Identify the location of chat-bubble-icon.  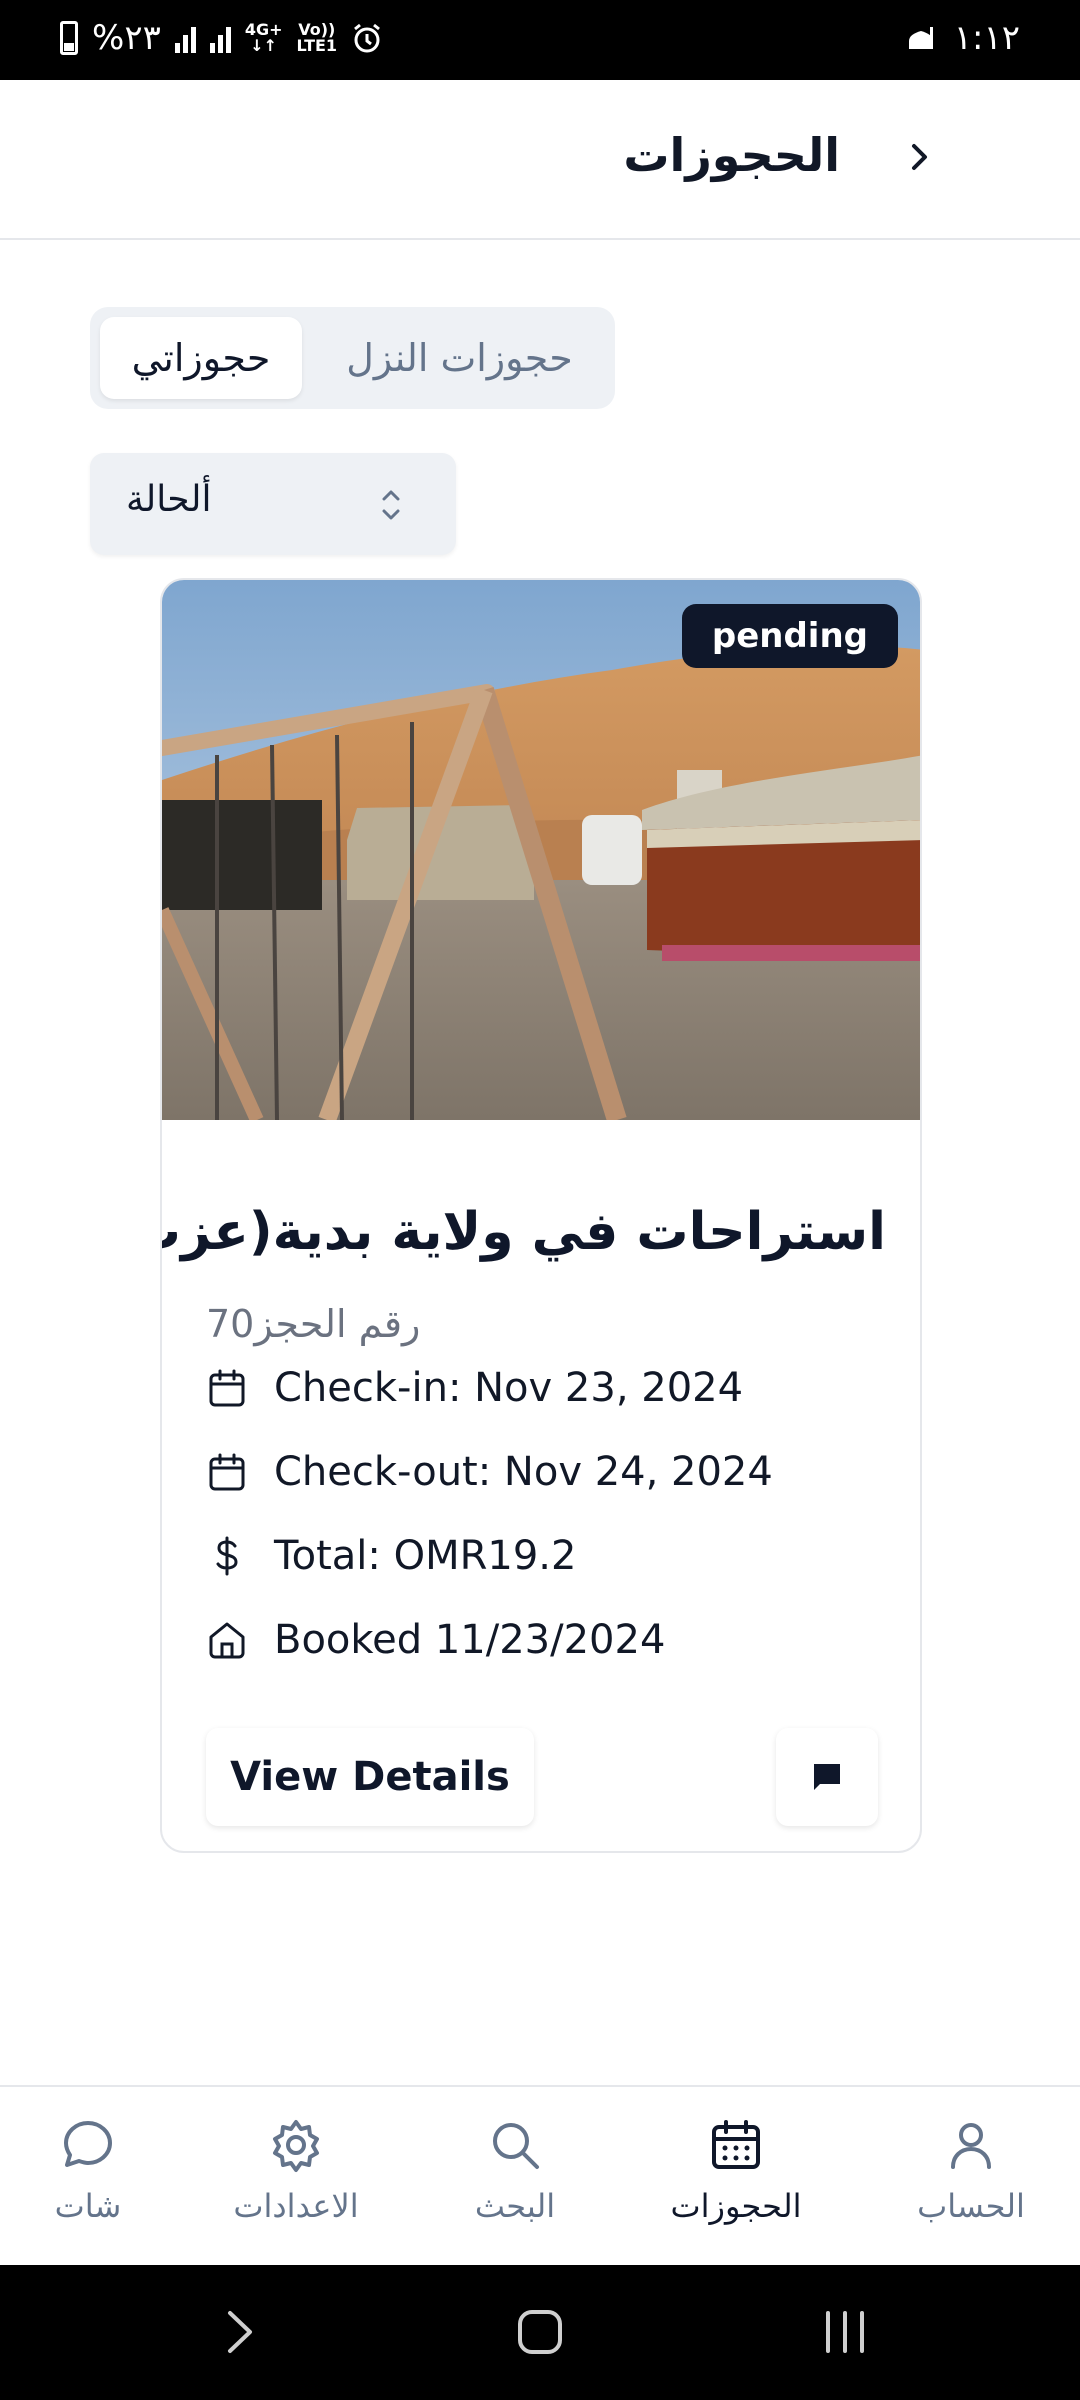
(88, 2144).